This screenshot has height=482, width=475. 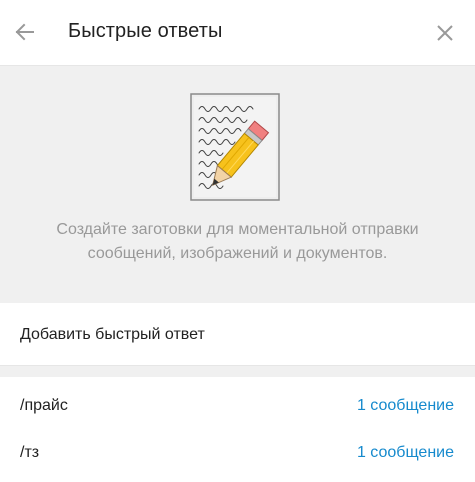 What do you see at coordinates (237, 33) in the screenshot?
I see `header-bar: Быстрые ответы` at bounding box center [237, 33].